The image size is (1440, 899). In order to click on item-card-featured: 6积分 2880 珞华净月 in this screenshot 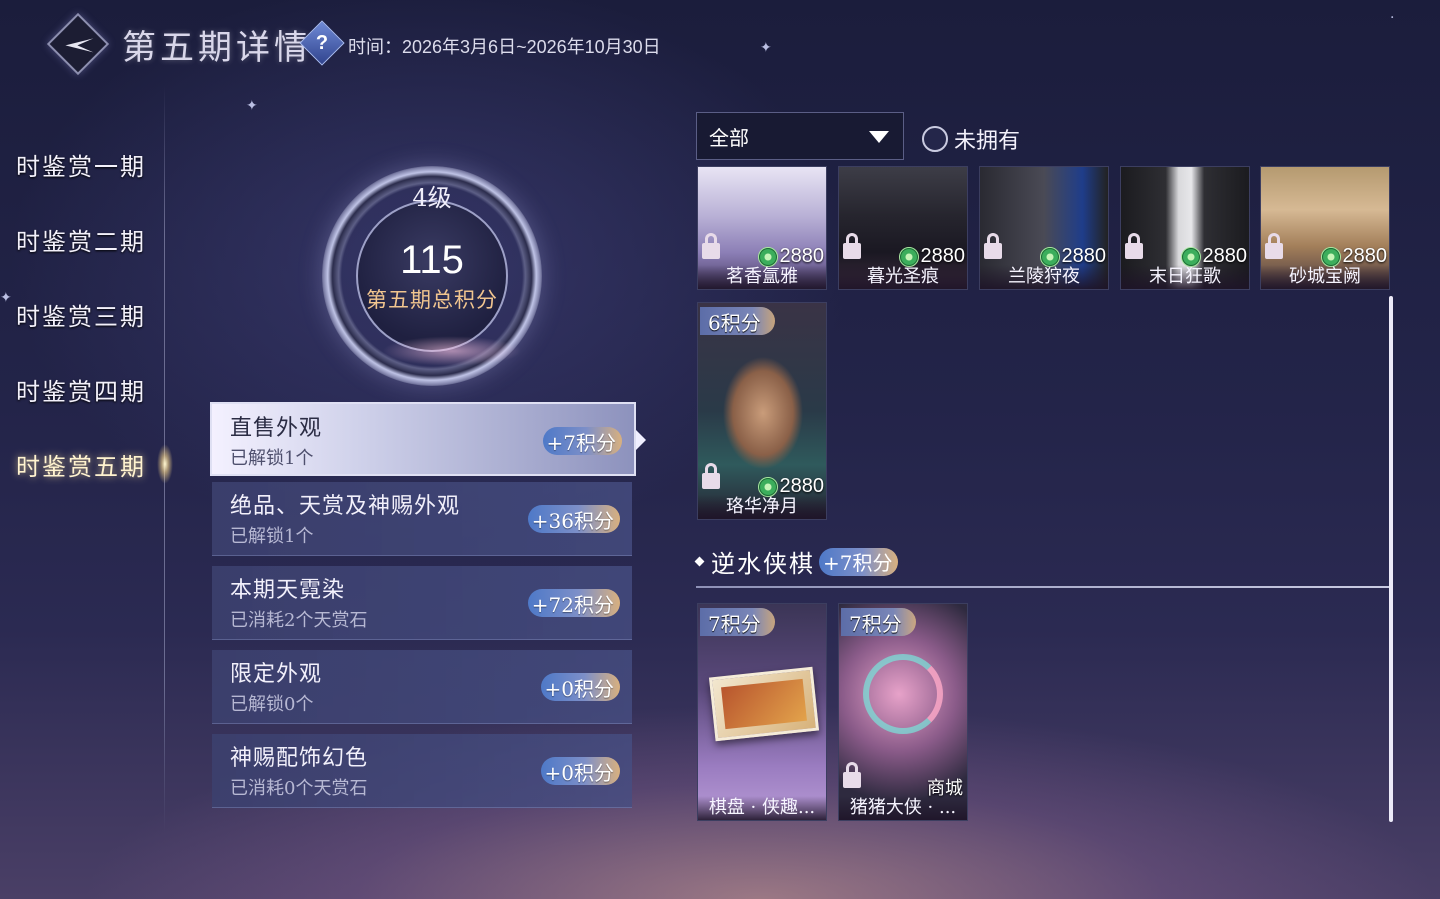, I will do `click(762, 411)`.